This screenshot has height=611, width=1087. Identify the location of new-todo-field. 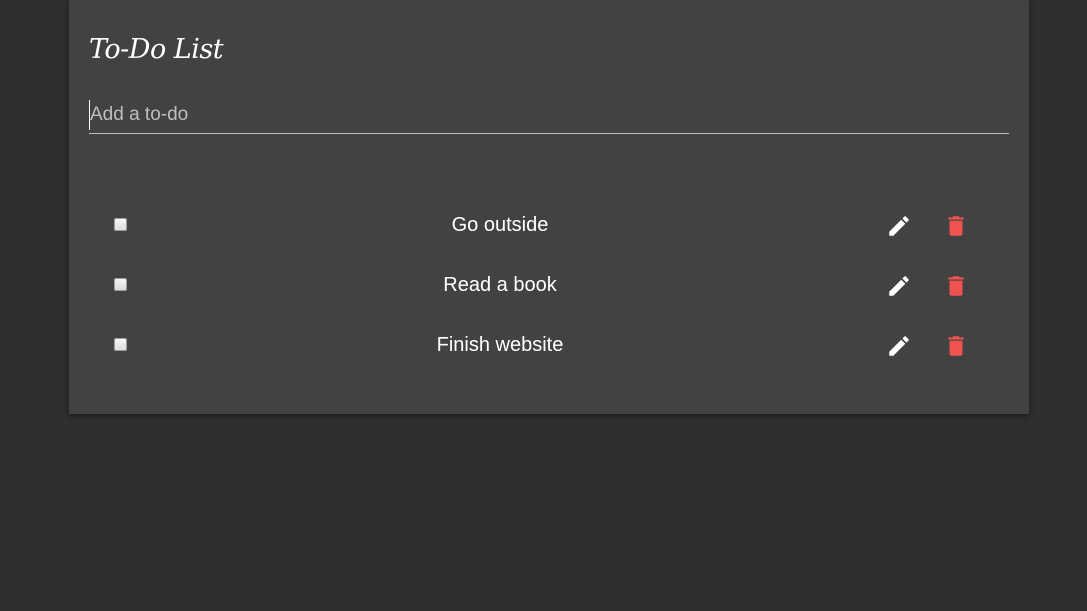
(549, 117).